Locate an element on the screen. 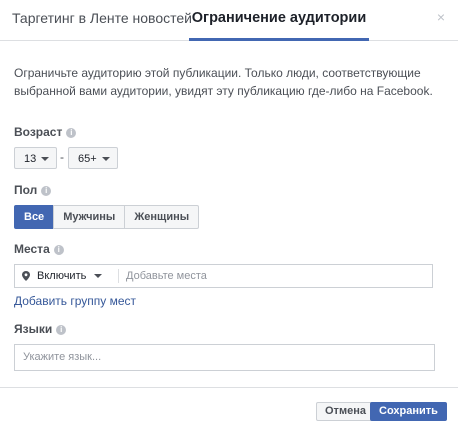  tab-audience-restriction: Ограничение аудитории is located at coordinates (279, 20).